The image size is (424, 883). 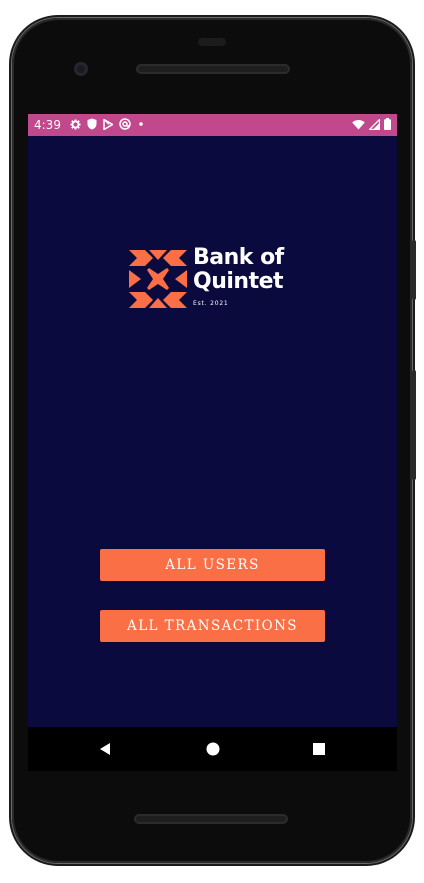 I want to click on bank-logo-mark-icon, so click(x=158, y=279).